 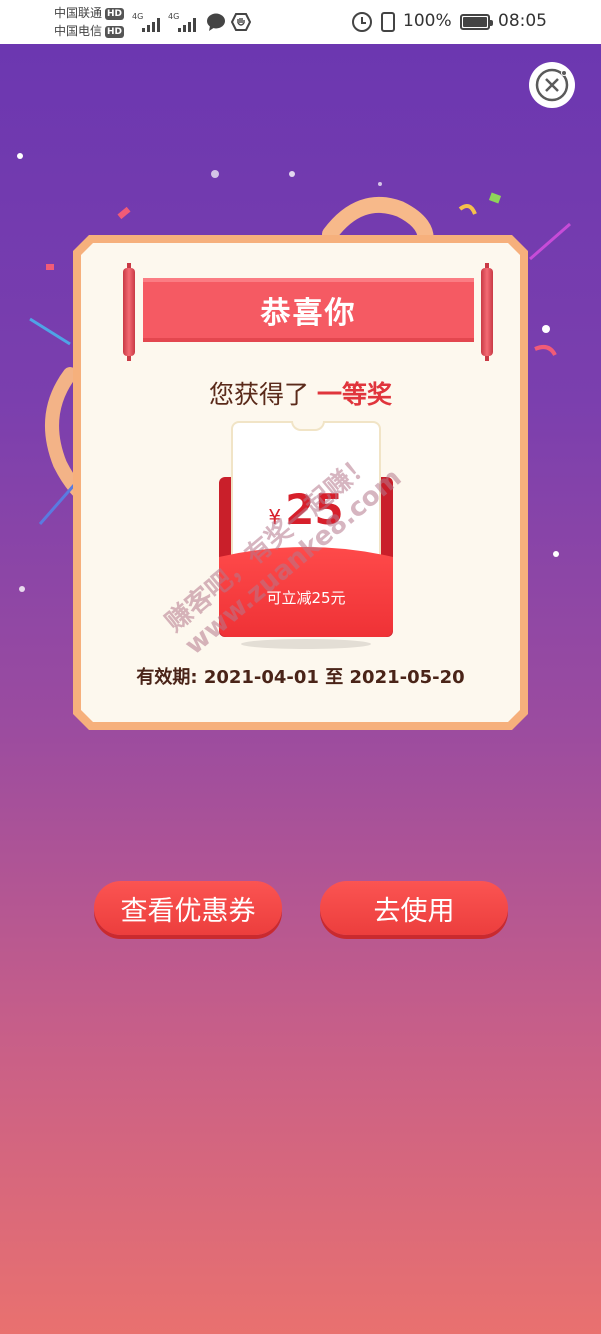 What do you see at coordinates (261, 677) in the screenshot?
I see `validity-start: 2021-04-01` at bounding box center [261, 677].